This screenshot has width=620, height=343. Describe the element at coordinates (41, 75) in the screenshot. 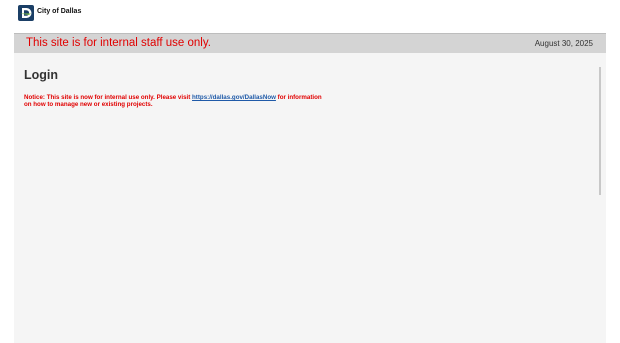

I see `page-title: Login` at that location.